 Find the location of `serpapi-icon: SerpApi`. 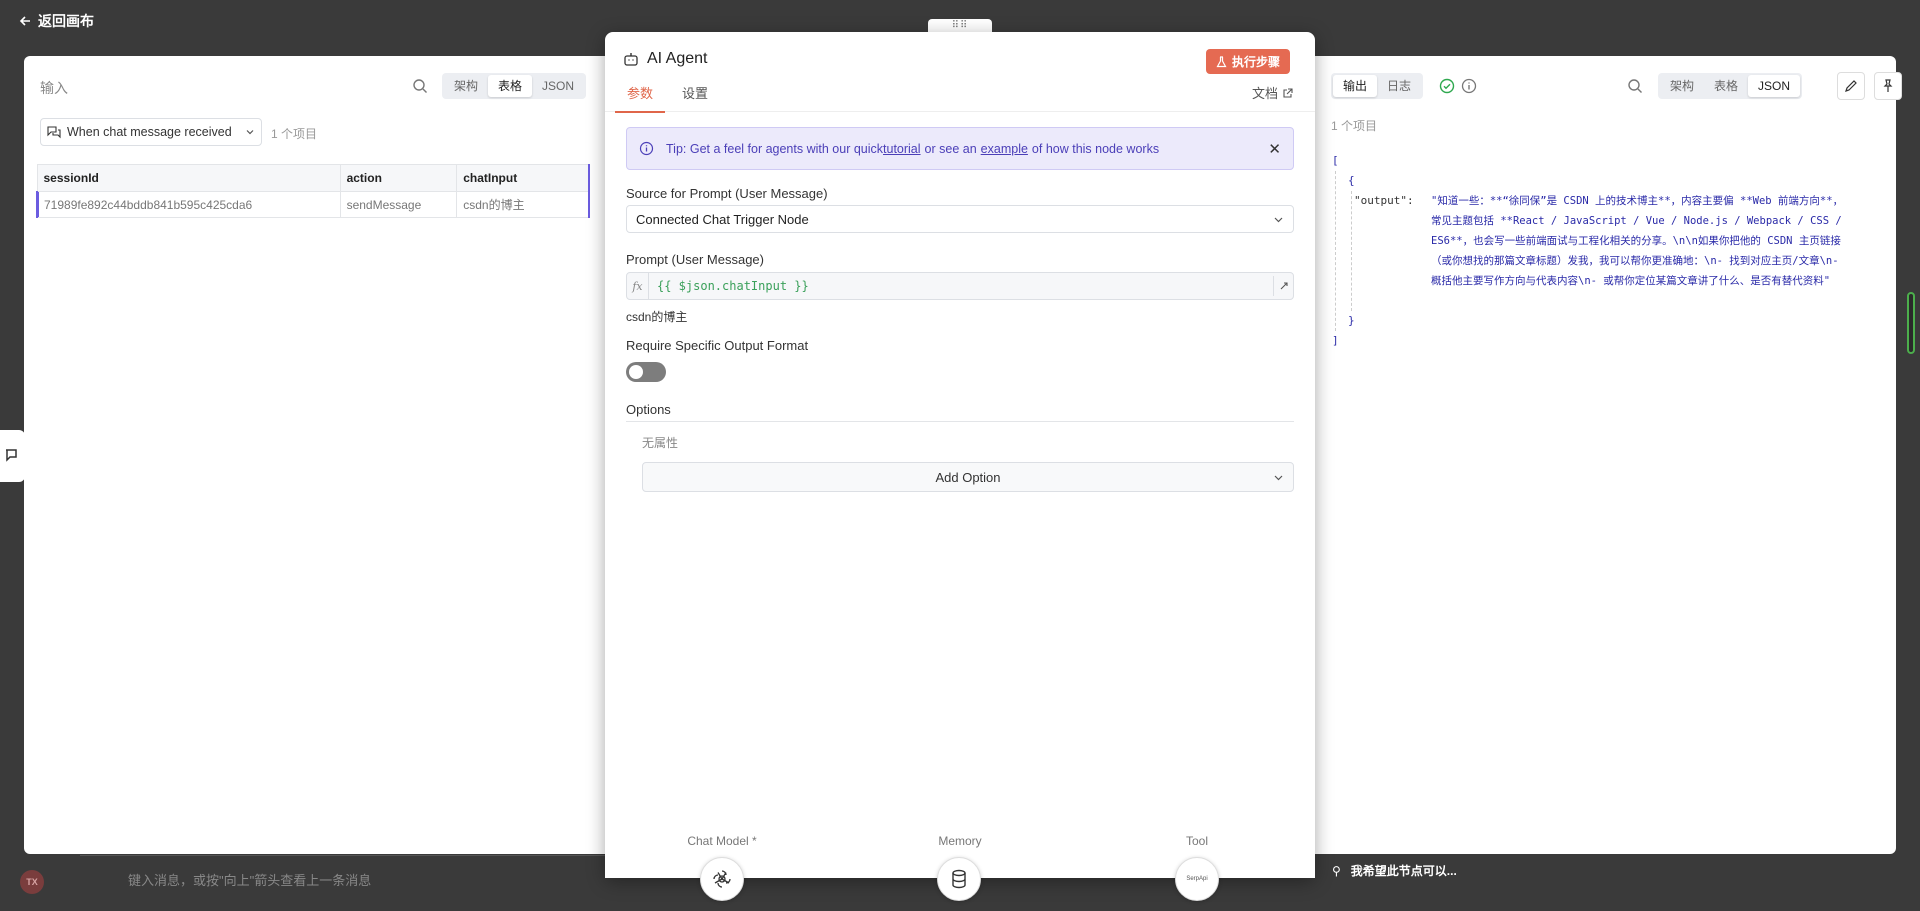

serpapi-icon: SerpApi is located at coordinates (1197, 879).